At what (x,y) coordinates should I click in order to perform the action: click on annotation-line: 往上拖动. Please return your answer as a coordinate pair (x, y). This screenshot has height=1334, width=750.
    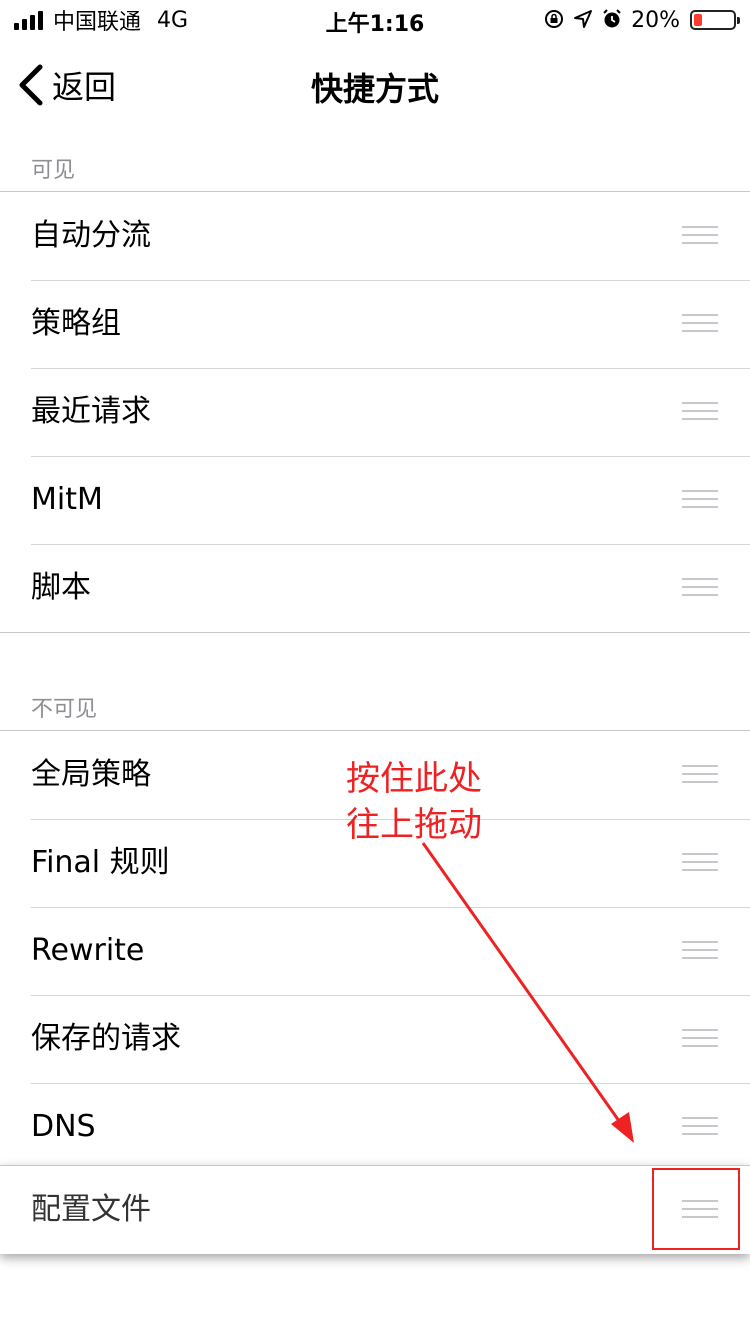
    Looking at the image, I should click on (414, 825).